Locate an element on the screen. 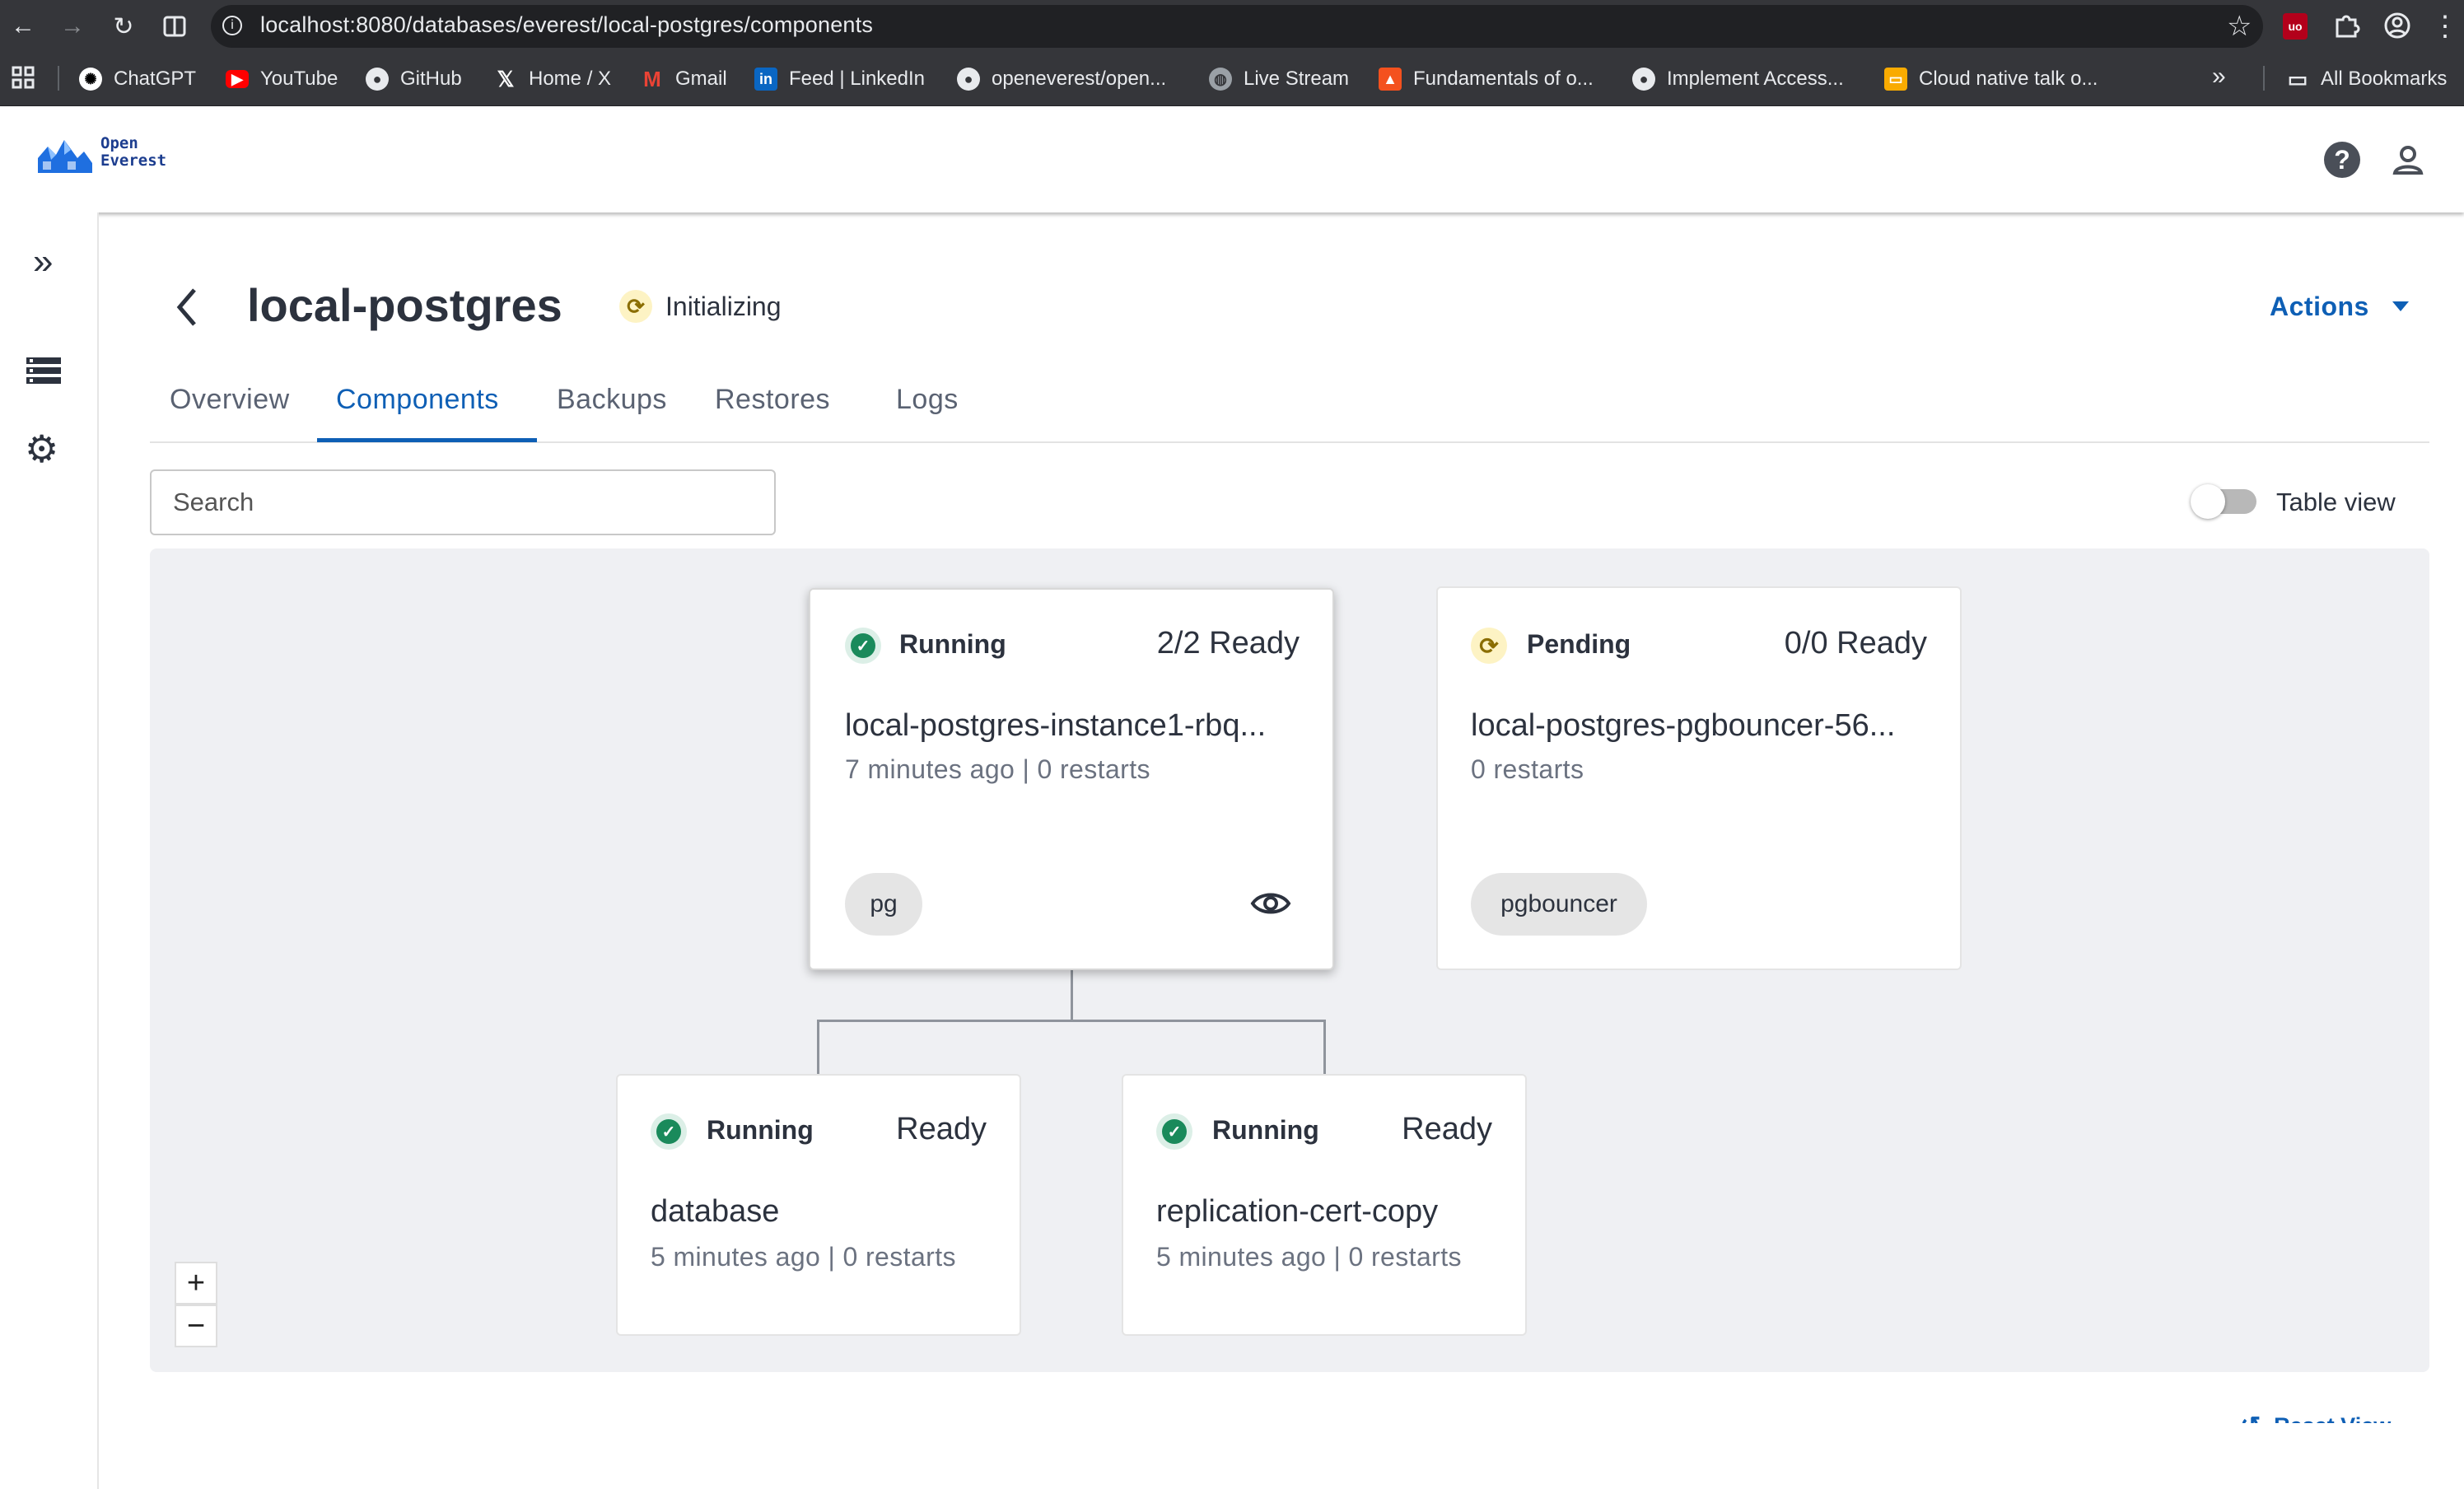 The image size is (2464, 1489). component-name: database is located at coordinates (715, 1211).